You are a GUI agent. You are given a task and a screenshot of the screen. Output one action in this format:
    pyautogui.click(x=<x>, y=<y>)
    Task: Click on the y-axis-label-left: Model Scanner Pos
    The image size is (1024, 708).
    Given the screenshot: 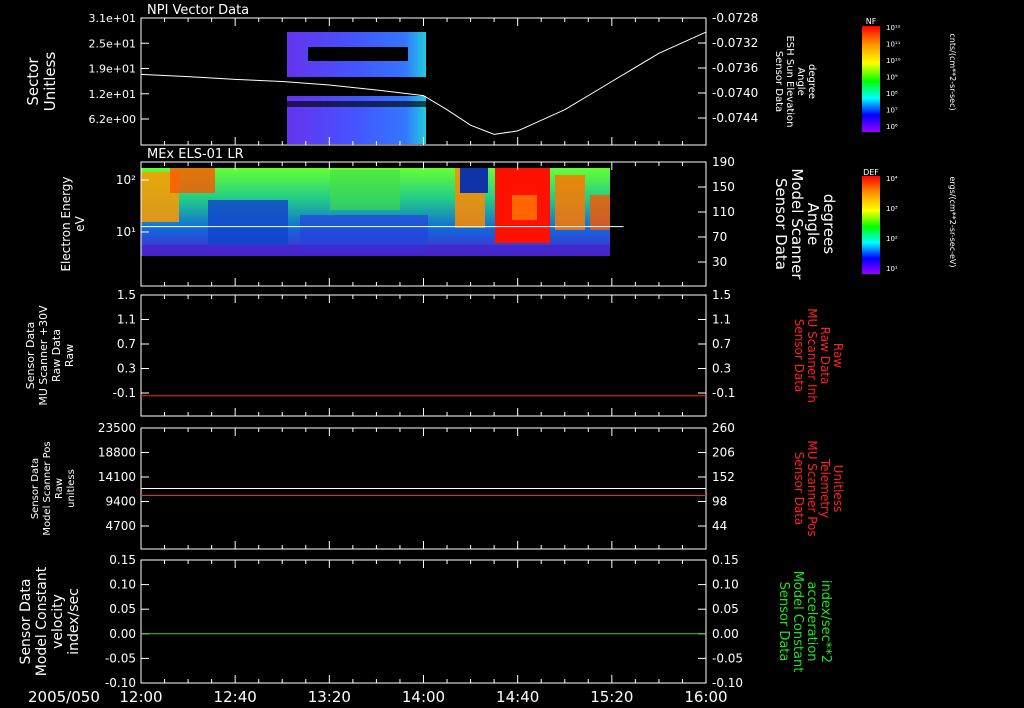 What is the action you would take?
    pyautogui.click(x=47, y=488)
    